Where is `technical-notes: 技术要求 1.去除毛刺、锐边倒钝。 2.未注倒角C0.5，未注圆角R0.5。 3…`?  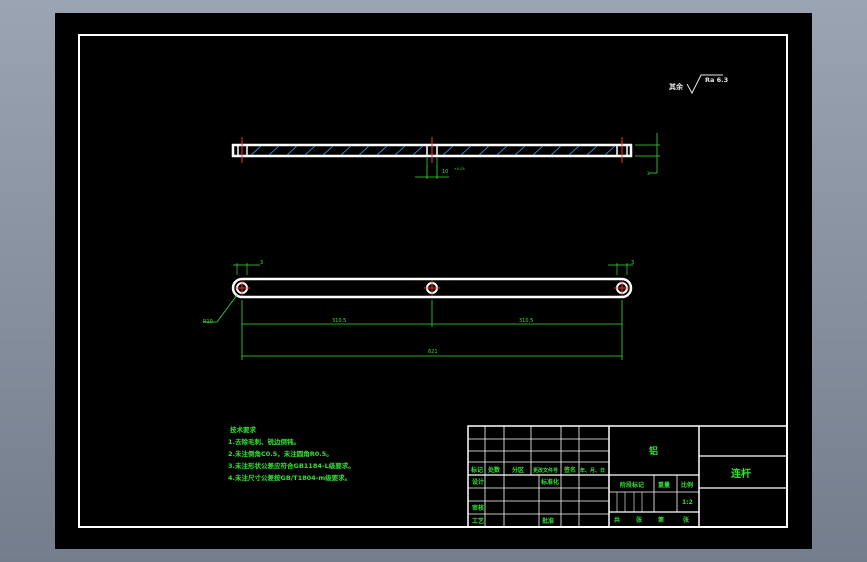
technical-notes: 技术要求 1.去除毛刺、锐边倒钝。 2.未注倒角C0.5，未注圆角R0.5。 3… is located at coordinates (291, 454).